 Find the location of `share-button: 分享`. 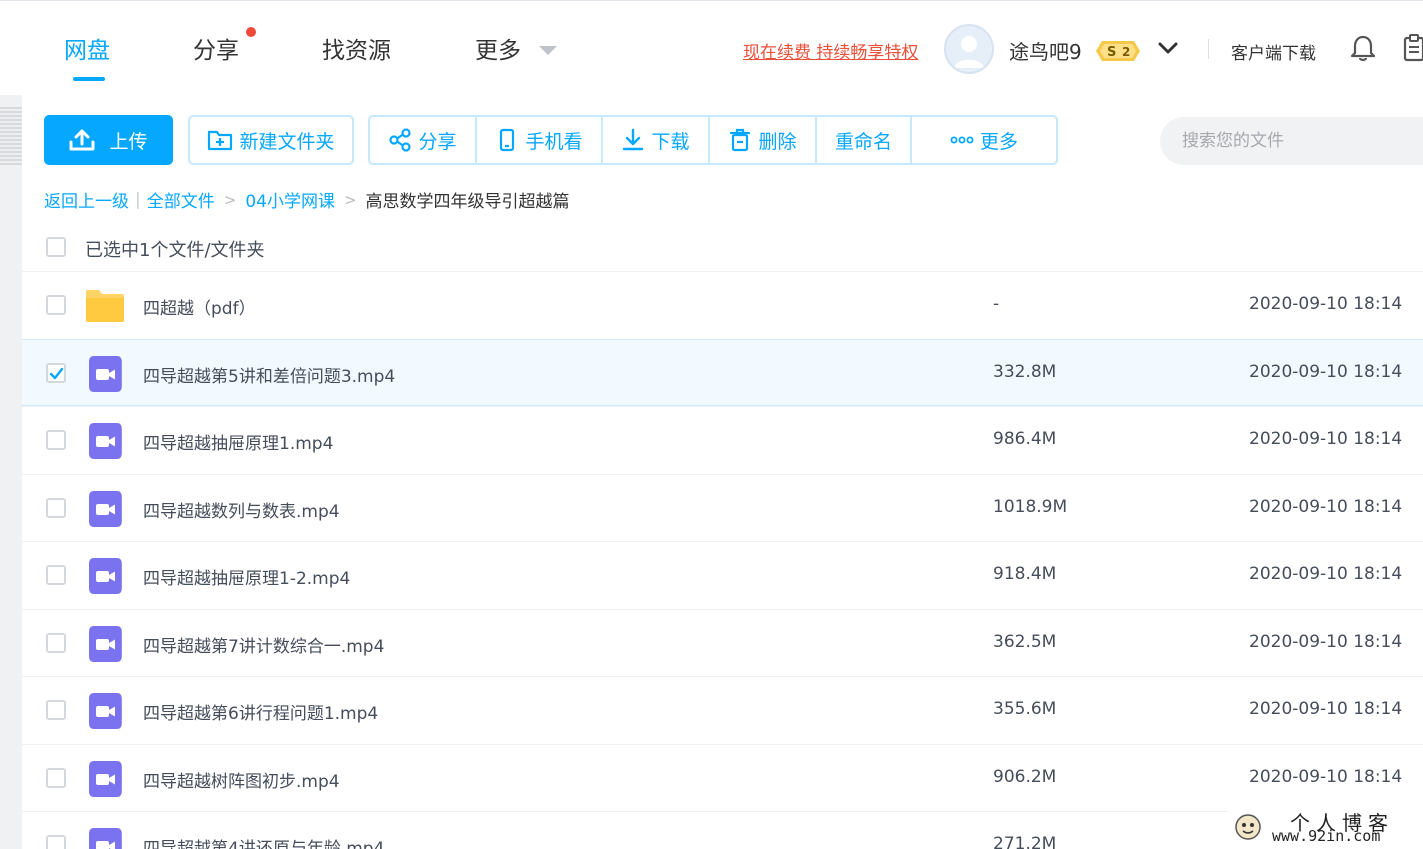

share-button: 分享 is located at coordinates (423, 140).